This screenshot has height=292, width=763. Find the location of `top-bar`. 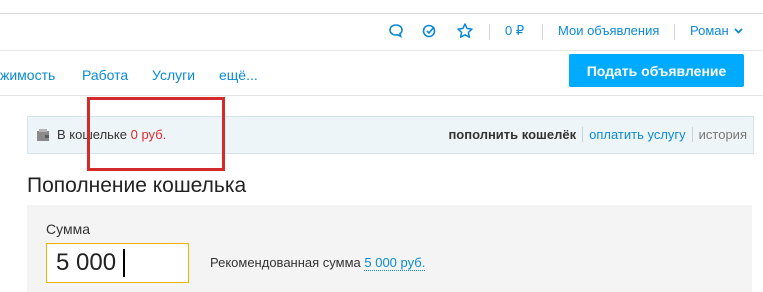

top-bar is located at coordinates (381, 7).